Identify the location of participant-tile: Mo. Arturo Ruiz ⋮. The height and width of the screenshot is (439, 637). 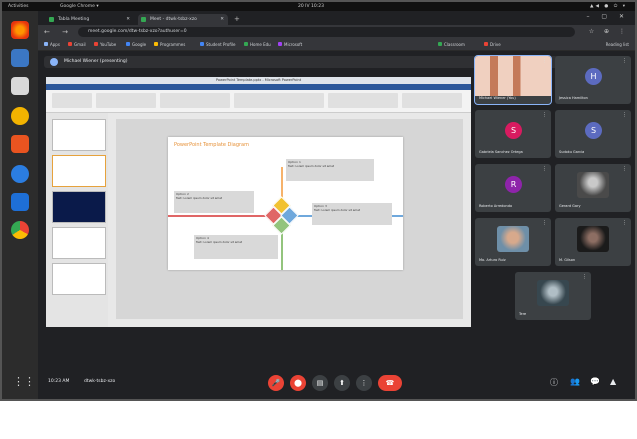
(513, 242).